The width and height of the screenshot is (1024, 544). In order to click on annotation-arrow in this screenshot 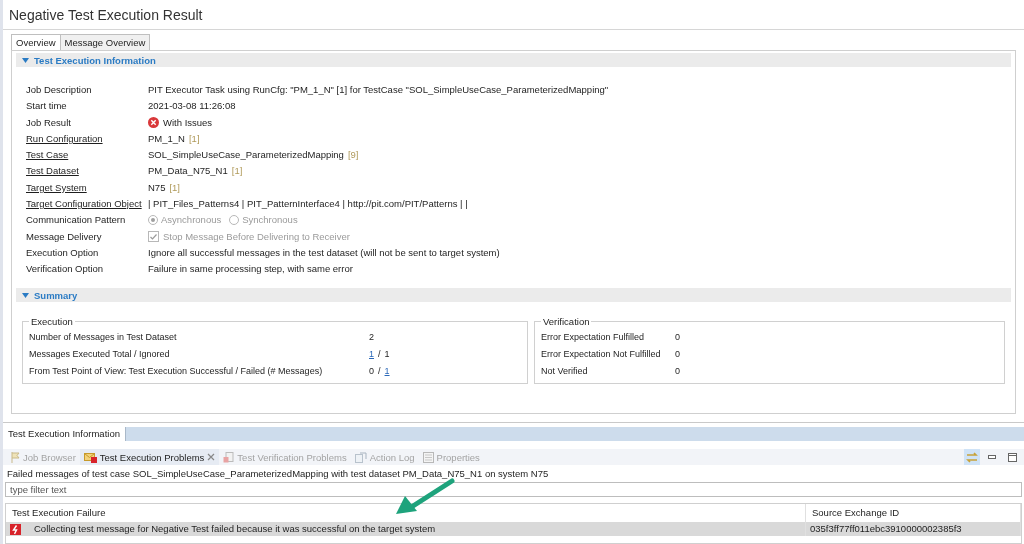, I will do `click(425, 497)`.